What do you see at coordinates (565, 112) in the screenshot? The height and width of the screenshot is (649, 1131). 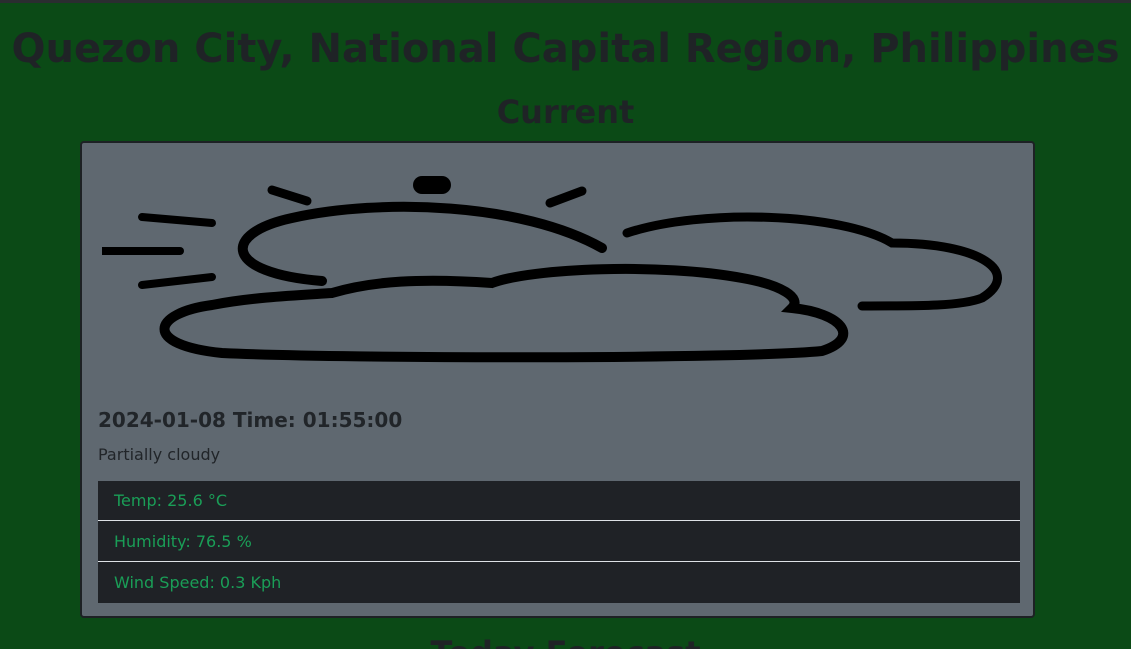 I see `current-heading: Current` at bounding box center [565, 112].